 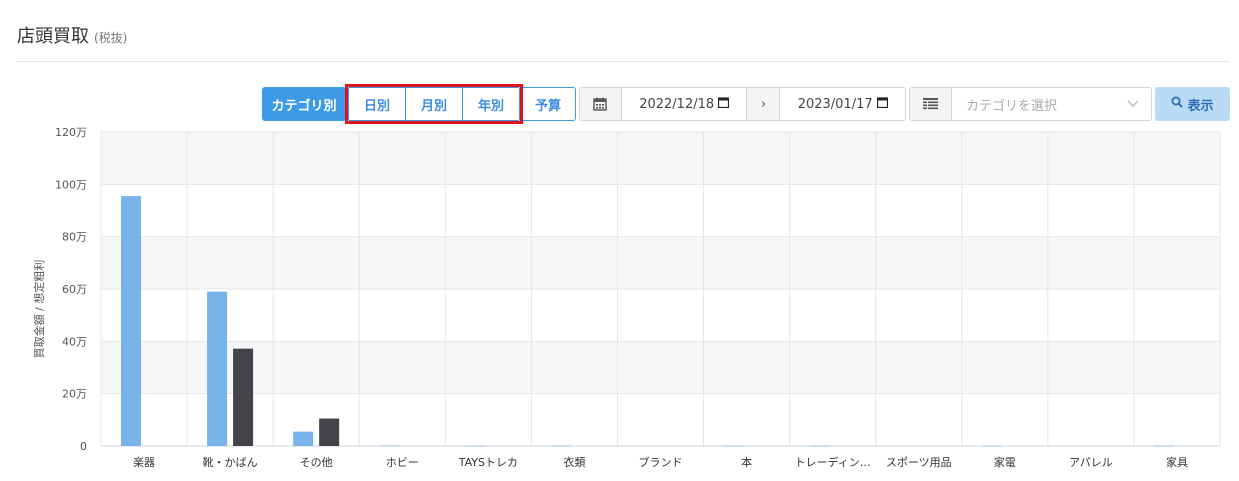 What do you see at coordinates (574, 462) in the screenshot?
I see `x-tick-label: 衣類` at bounding box center [574, 462].